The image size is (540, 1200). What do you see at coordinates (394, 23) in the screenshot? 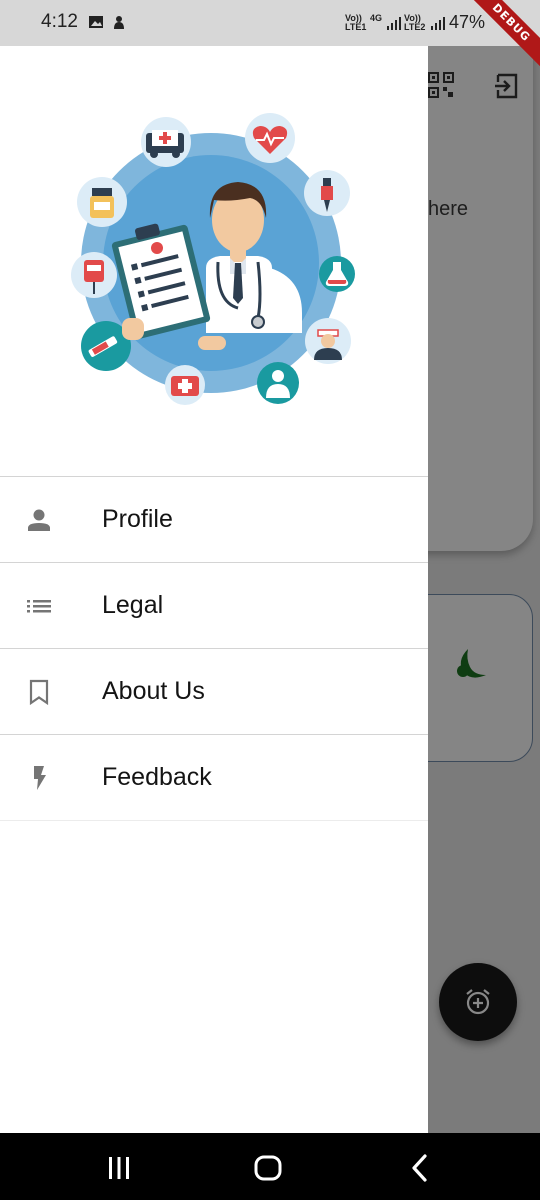
I see `signal-icon` at bounding box center [394, 23].